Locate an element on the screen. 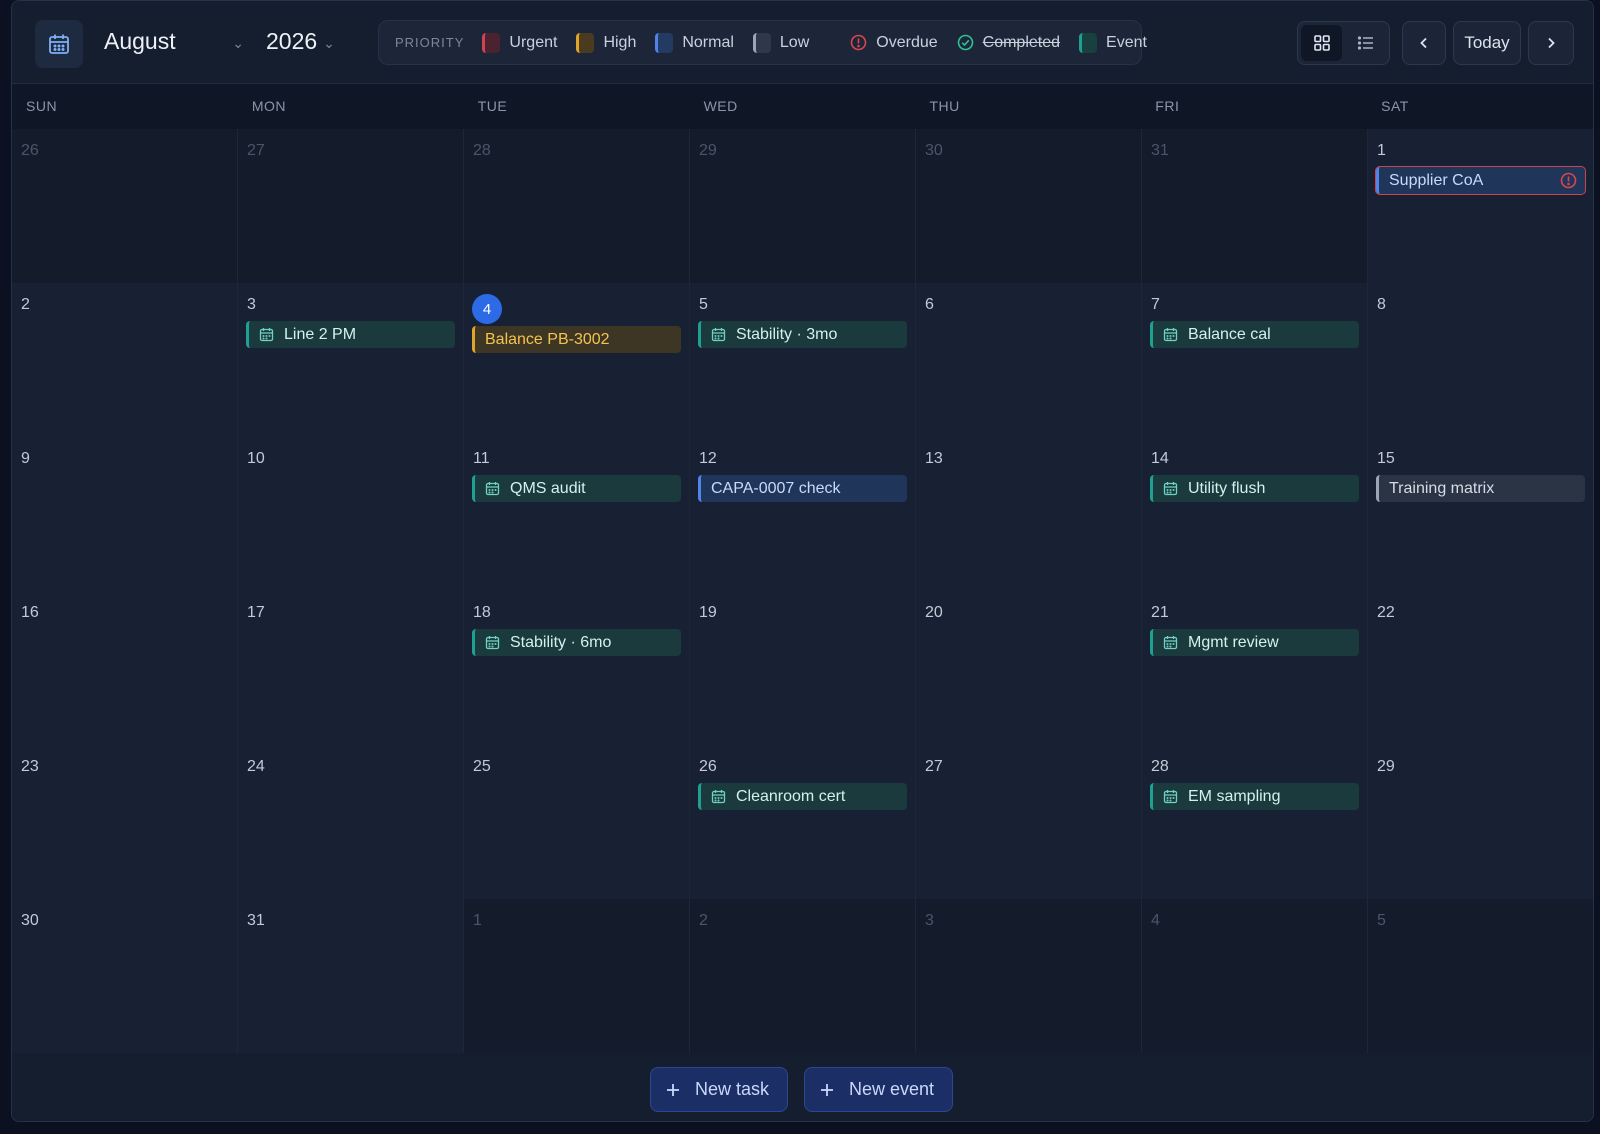 This screenshot has height=1134, width=1600. day-number: 5 is located at coordinates (703, 304).